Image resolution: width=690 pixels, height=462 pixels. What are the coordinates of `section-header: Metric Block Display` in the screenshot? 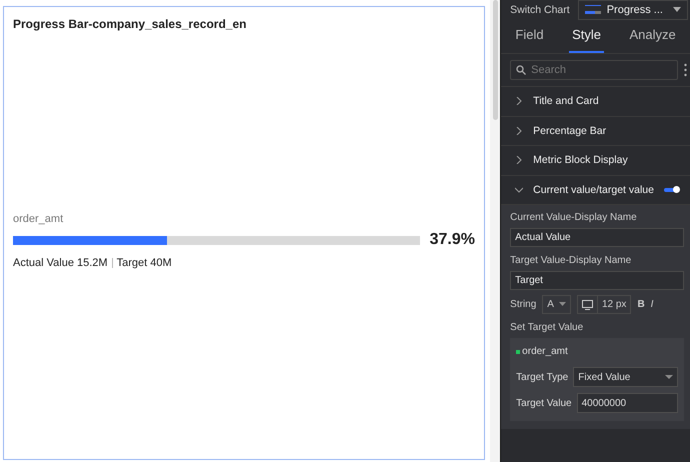 It's located at (595, 161).